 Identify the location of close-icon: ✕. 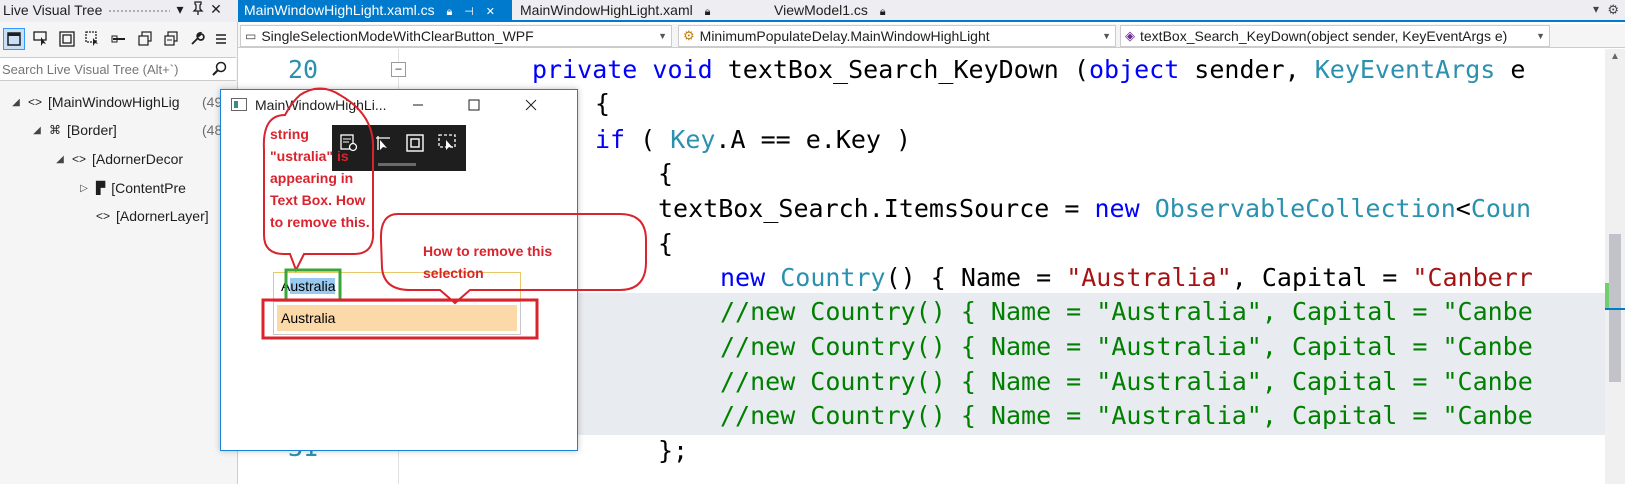
(216, 9).